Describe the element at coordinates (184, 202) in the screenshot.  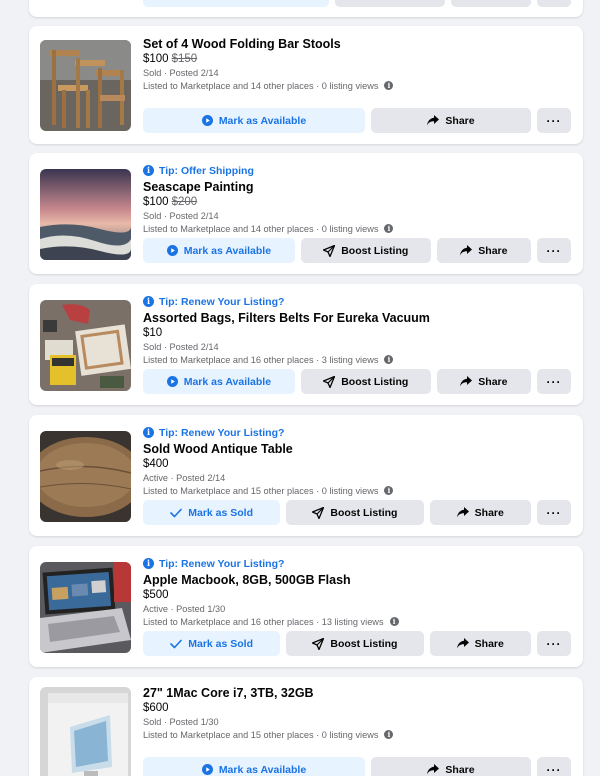
I see `original-price: $200` at that location.